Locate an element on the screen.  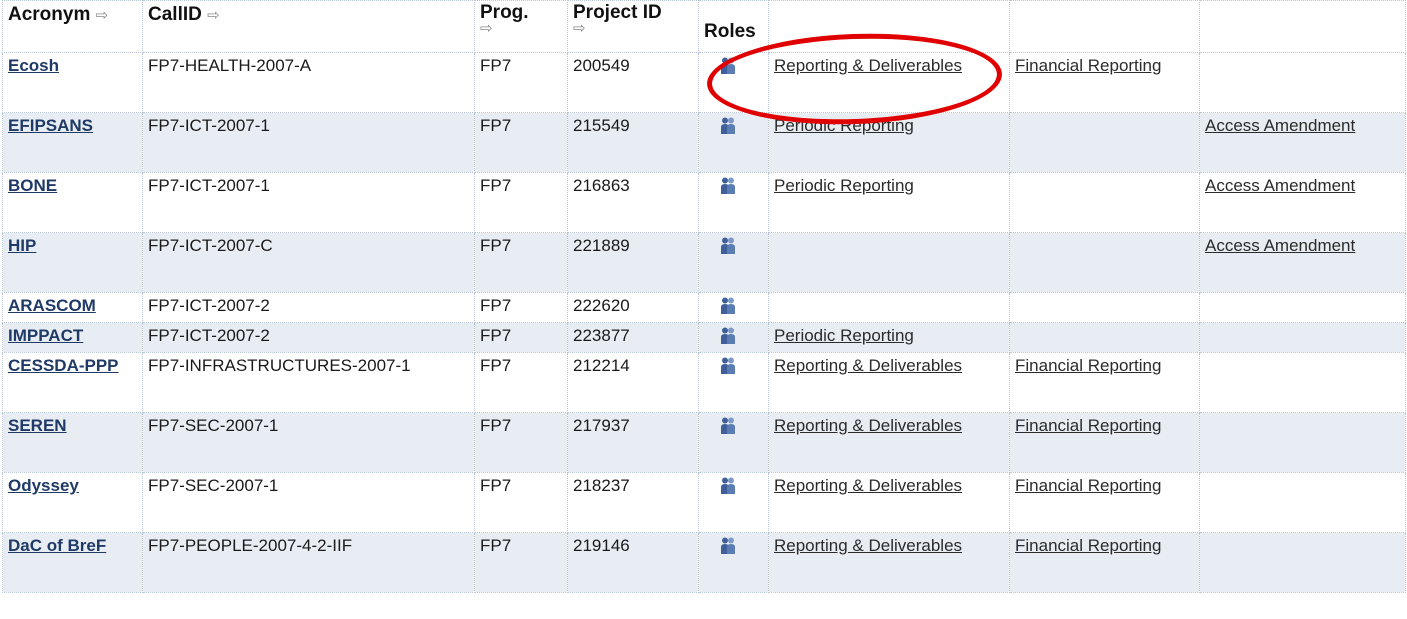
project-acronym-link: EFIPSANS is located at coordinates (50, 125).